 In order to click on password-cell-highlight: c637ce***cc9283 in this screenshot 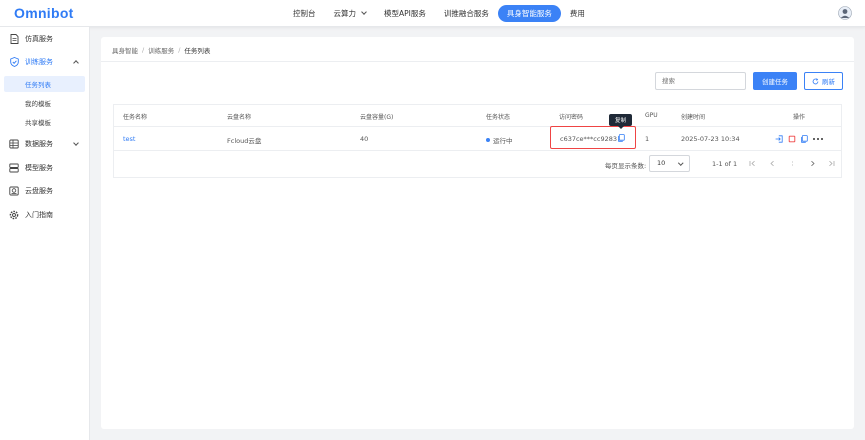, I will do `click(593, 137)`.